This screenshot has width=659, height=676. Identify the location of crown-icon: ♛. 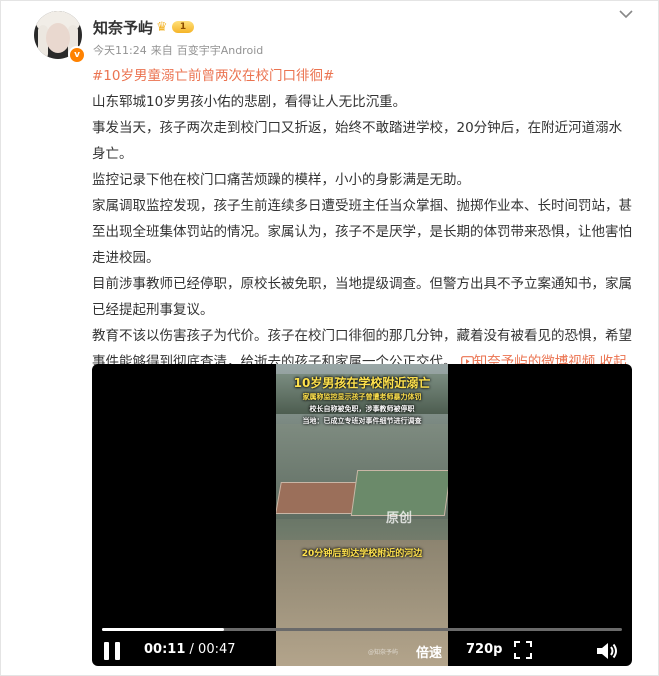
(162, 27).